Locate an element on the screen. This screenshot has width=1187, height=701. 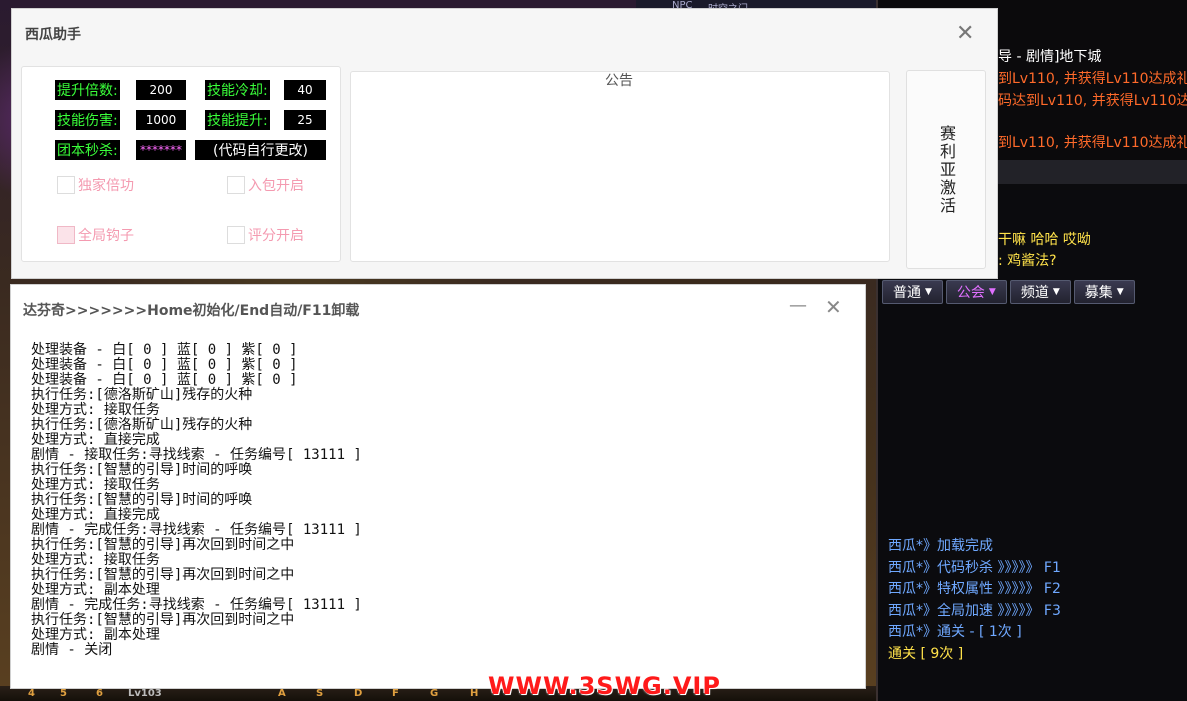
raid-instakill-input is located at coordinates (161, 150).